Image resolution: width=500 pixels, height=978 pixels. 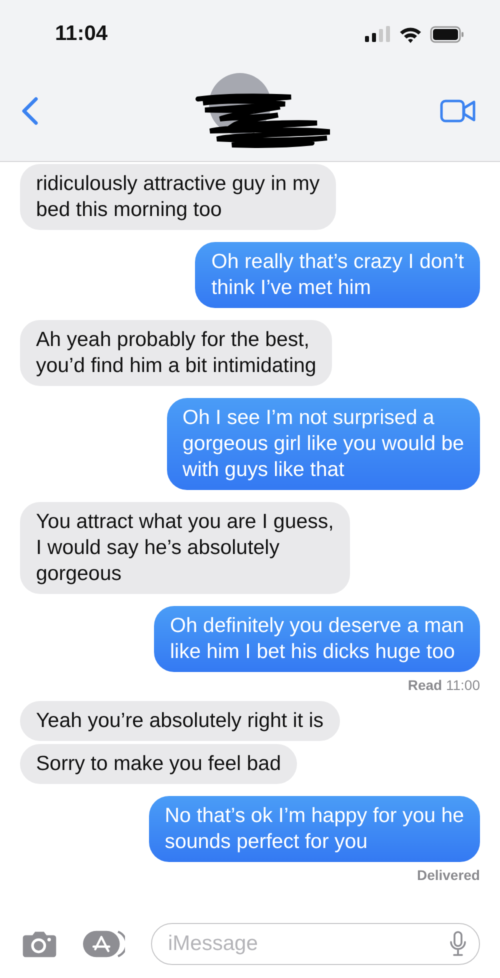 I want to click on received-message: ridiculously attractive guy in my bed this morning too, so click(x=178, y=197).